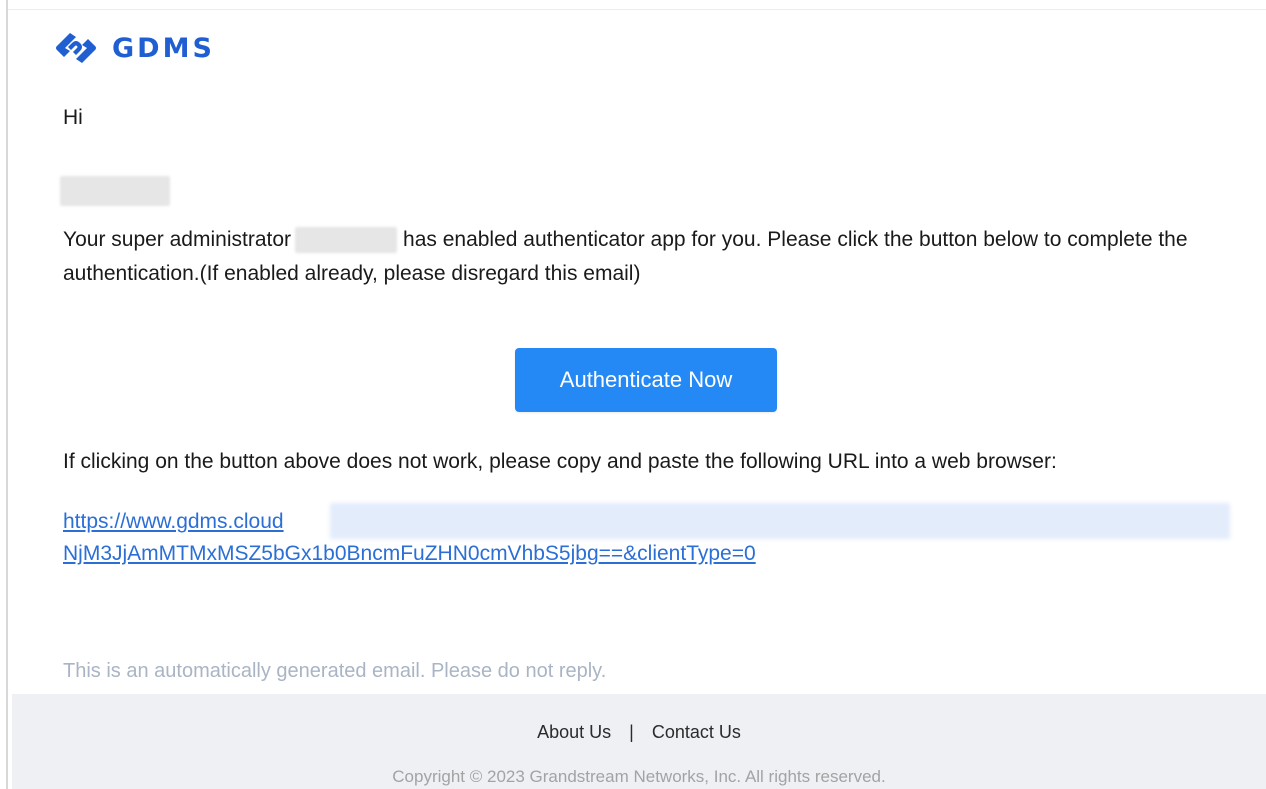 The width and height of the screenshot is (1266, 789). Describe the element at coordinates (574, 732) in the screenshot. I see `about-us-link: About Us` at that location.